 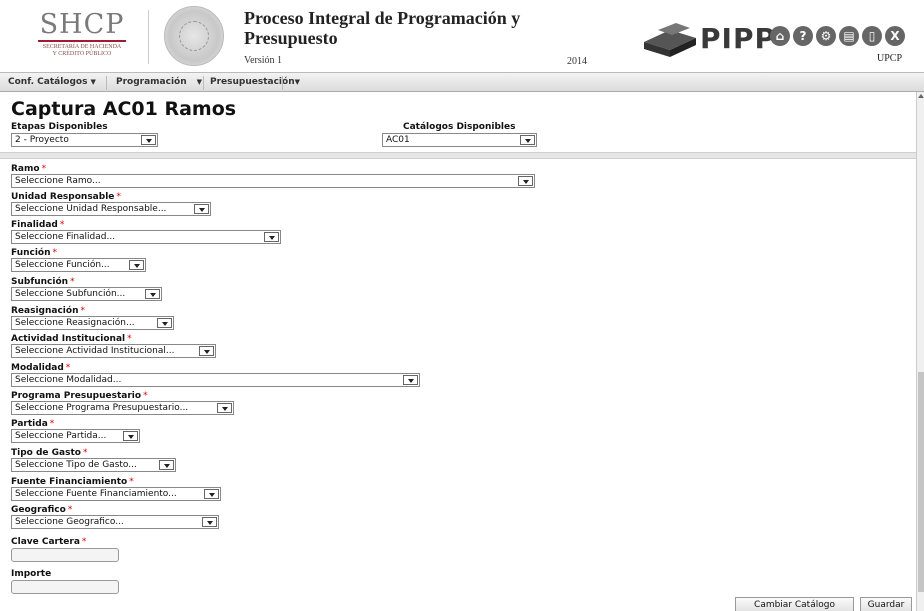 I want to click on logo-divider, so click(x=148, y=37).